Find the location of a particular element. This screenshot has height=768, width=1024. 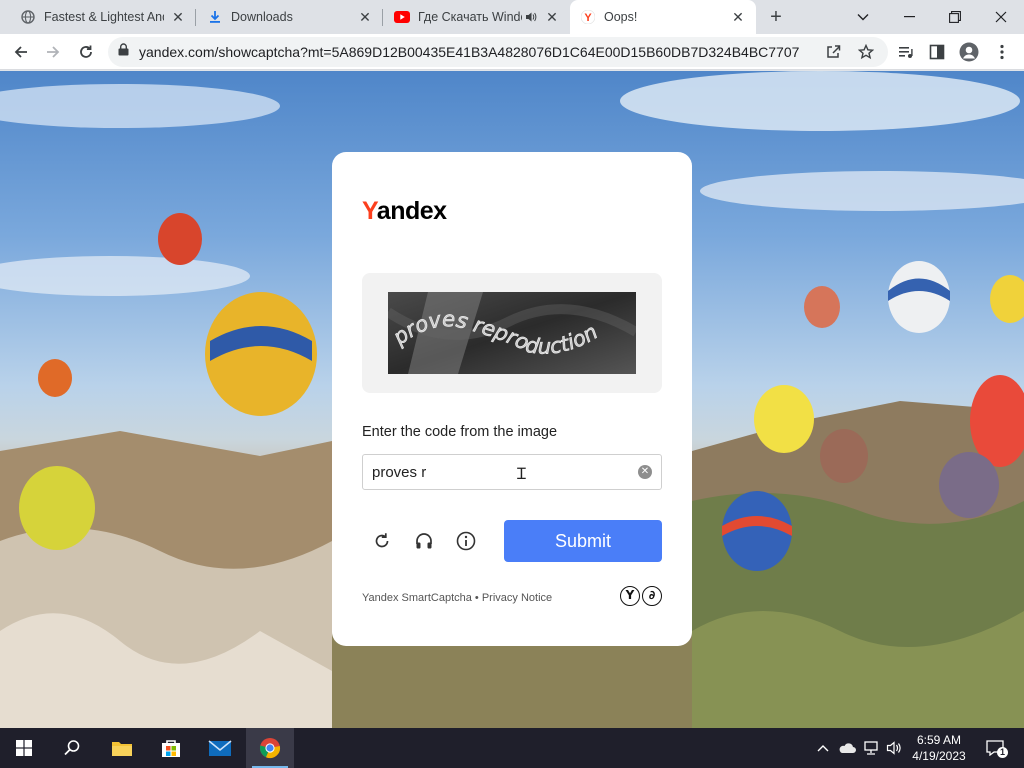

system-clock: 6:59 AM 4/19/2023 is located at coordinates (939, 748).